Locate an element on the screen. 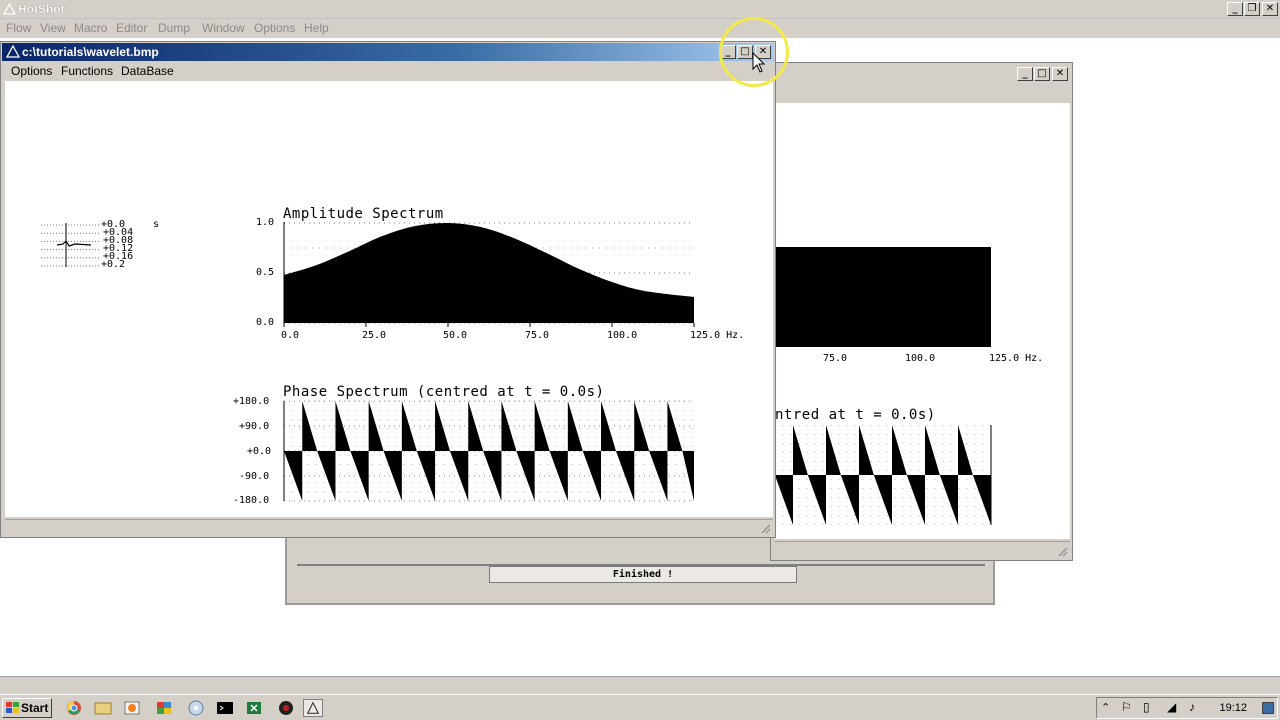 This screenshot has width=1280, height=720. menu-help: Help is located at coordinates (316, 28).